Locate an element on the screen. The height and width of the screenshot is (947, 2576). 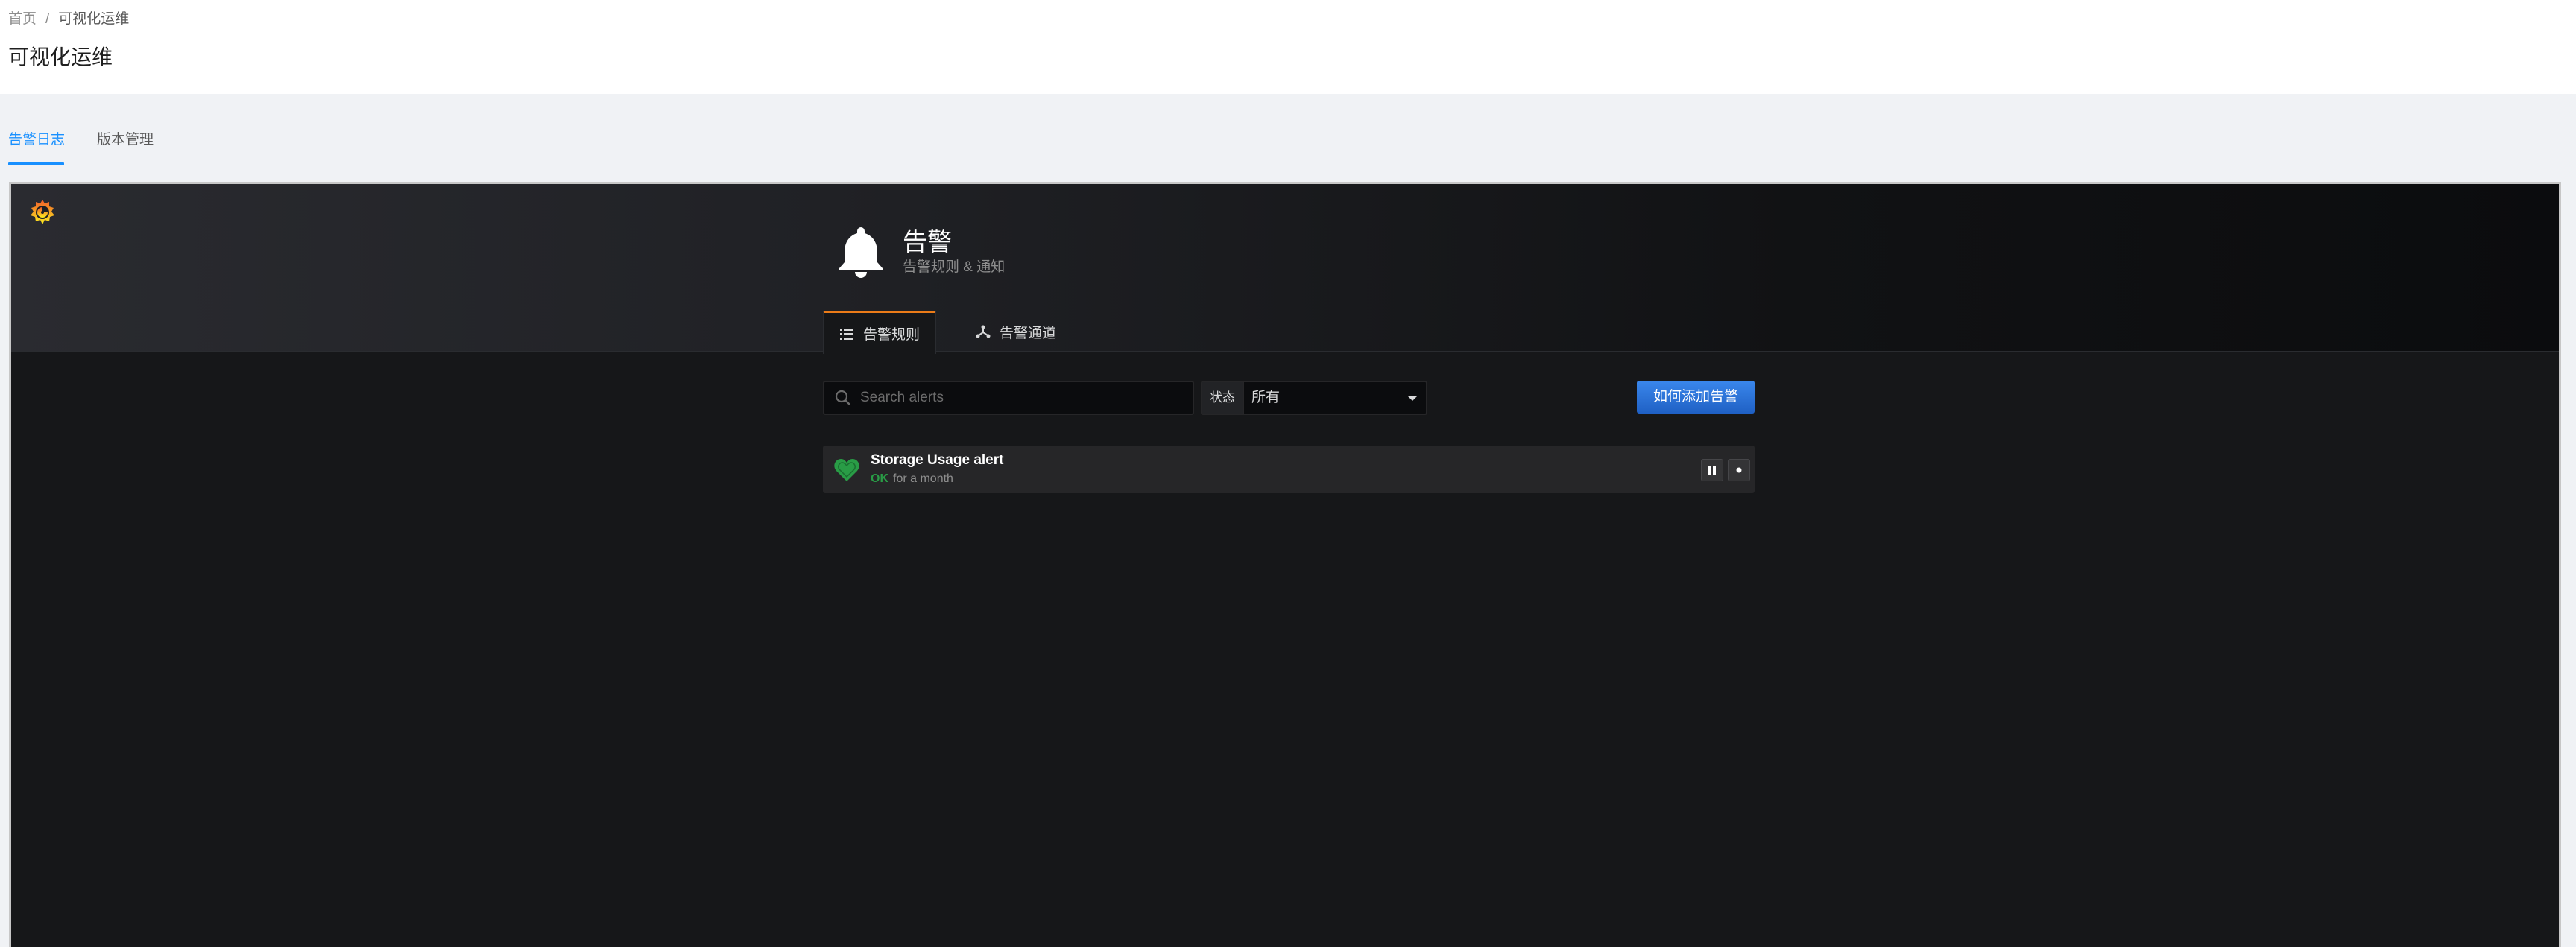
pause-alert-button is located at coordinates (1712, 470).